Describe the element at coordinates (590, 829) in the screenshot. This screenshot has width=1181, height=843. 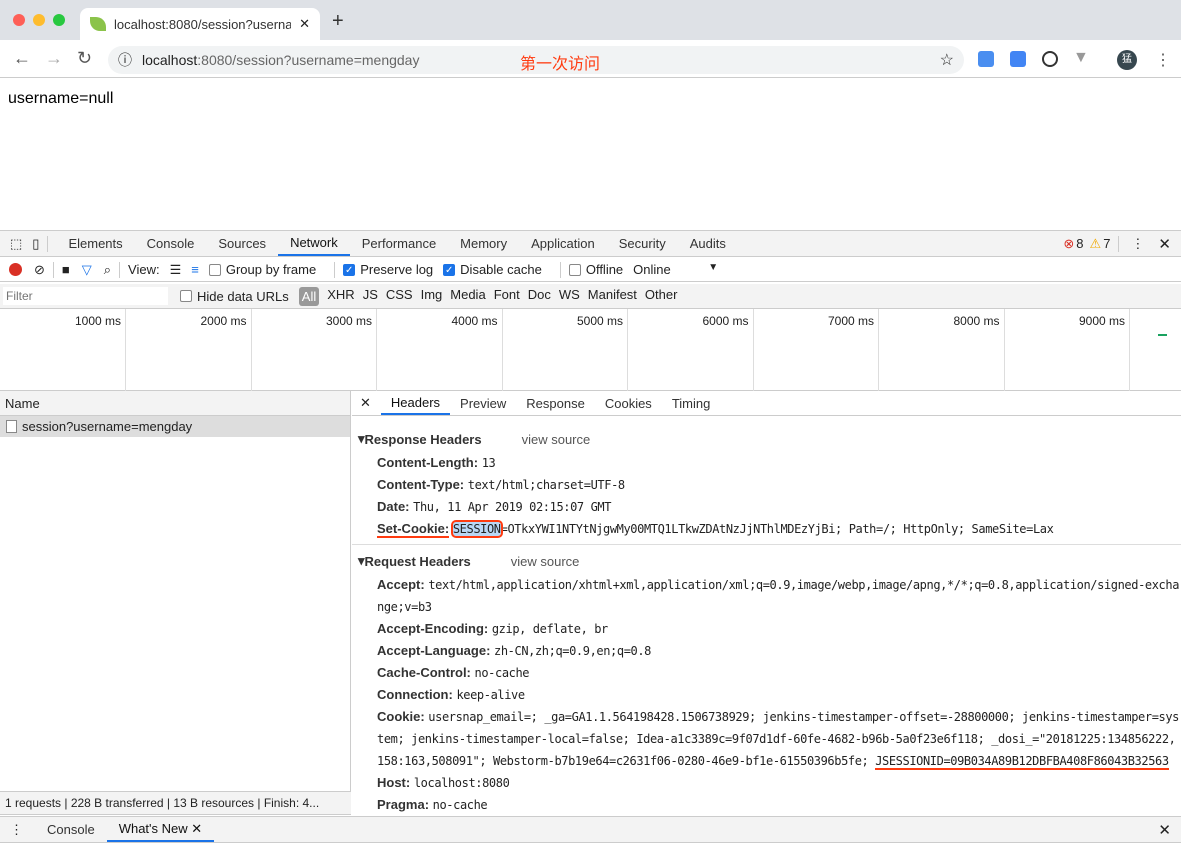
I see `drawer-tabs: ⋮ Console What's New ✕ ✕` at that location.